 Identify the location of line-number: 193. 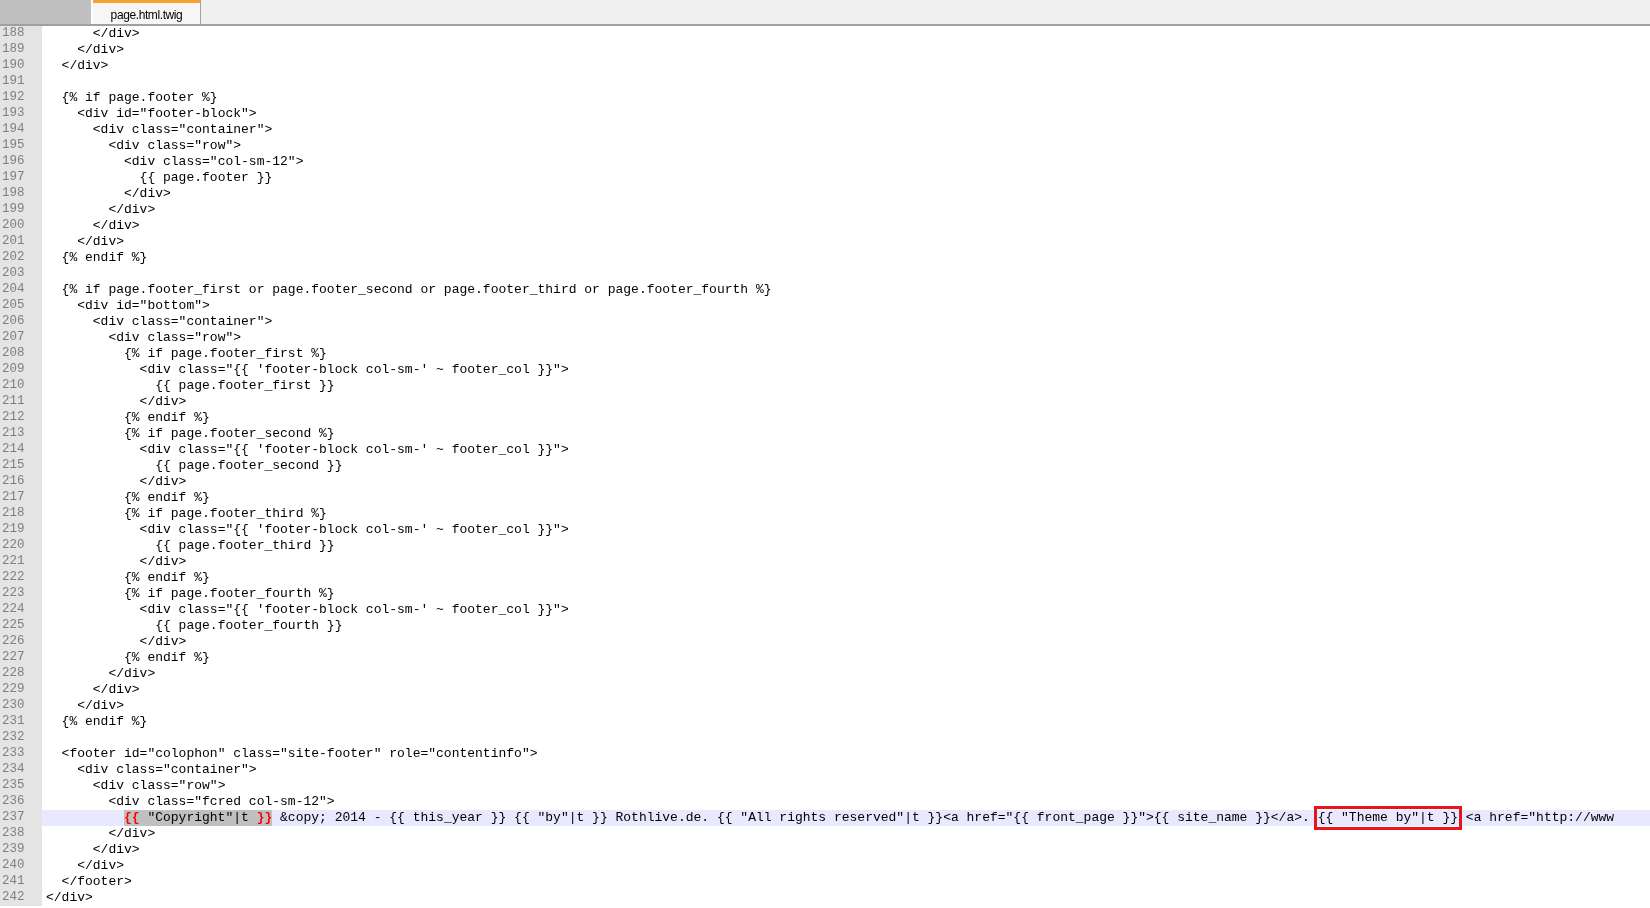
(21, 114).